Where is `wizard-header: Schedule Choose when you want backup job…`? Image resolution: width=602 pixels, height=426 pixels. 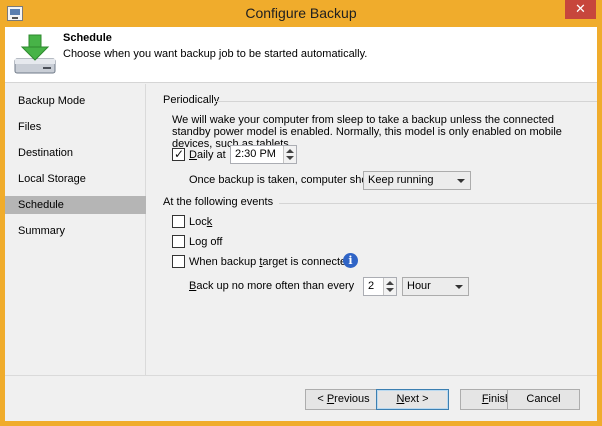 wizard-header: Schedule Choose when you want backup job… is located at coordinates (301, 55).